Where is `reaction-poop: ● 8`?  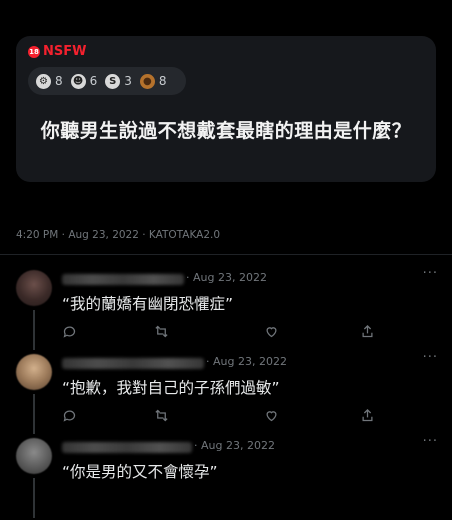 reaction-poop: ● 8 is located at coordinates (153, 81).